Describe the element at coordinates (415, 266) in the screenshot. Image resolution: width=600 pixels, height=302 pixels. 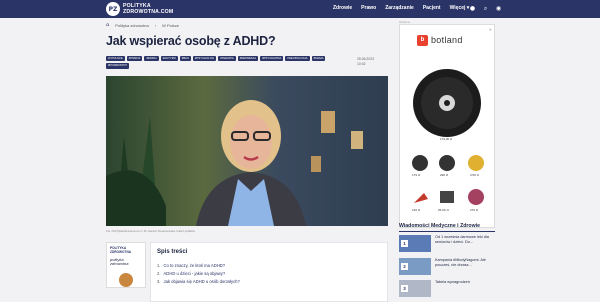
I see `news-thumbnail: 2` at that location.